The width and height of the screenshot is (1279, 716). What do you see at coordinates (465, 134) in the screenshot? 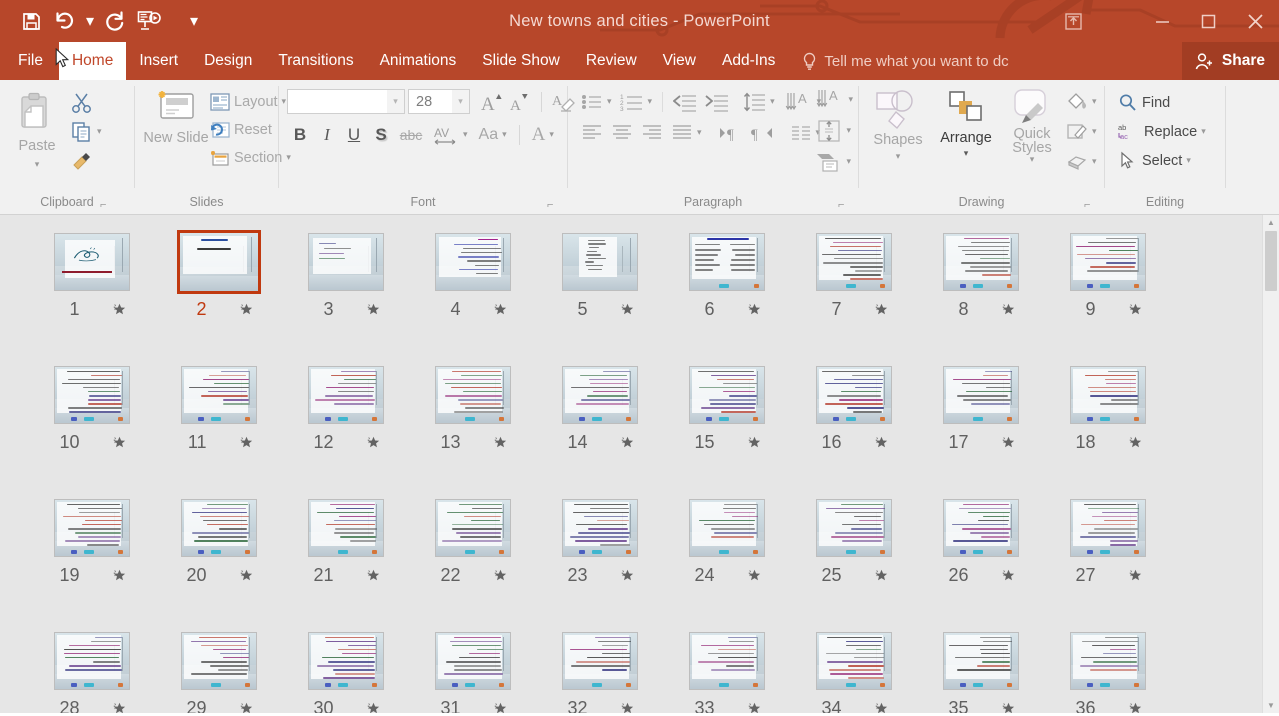
I see `character-spacing-dropdown-icon: ▾` at bounding box center [465, 134].